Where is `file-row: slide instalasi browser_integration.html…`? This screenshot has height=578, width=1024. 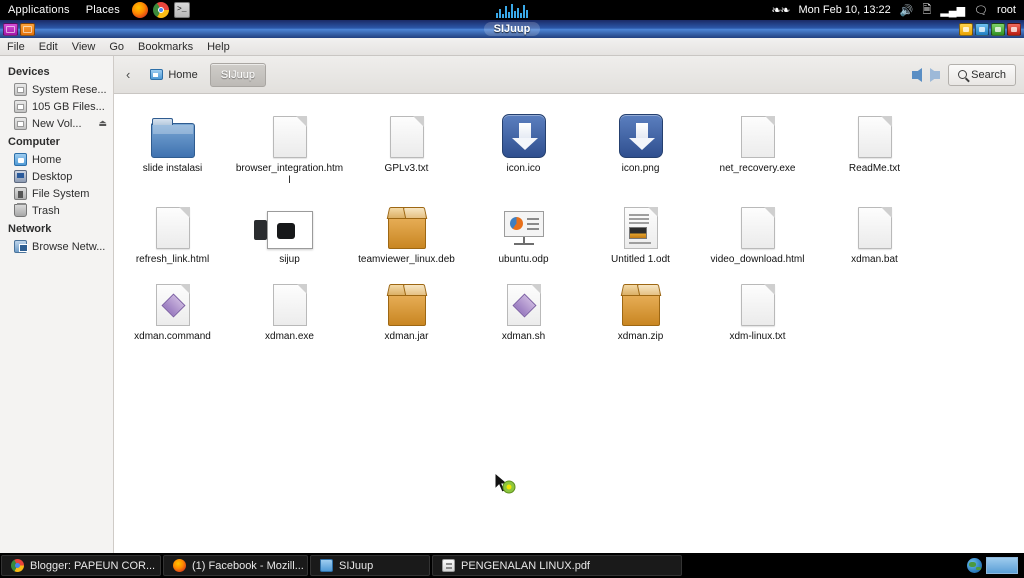 file-row: slide instalasi browser_integration.html… is located at coordinates (569, 146).